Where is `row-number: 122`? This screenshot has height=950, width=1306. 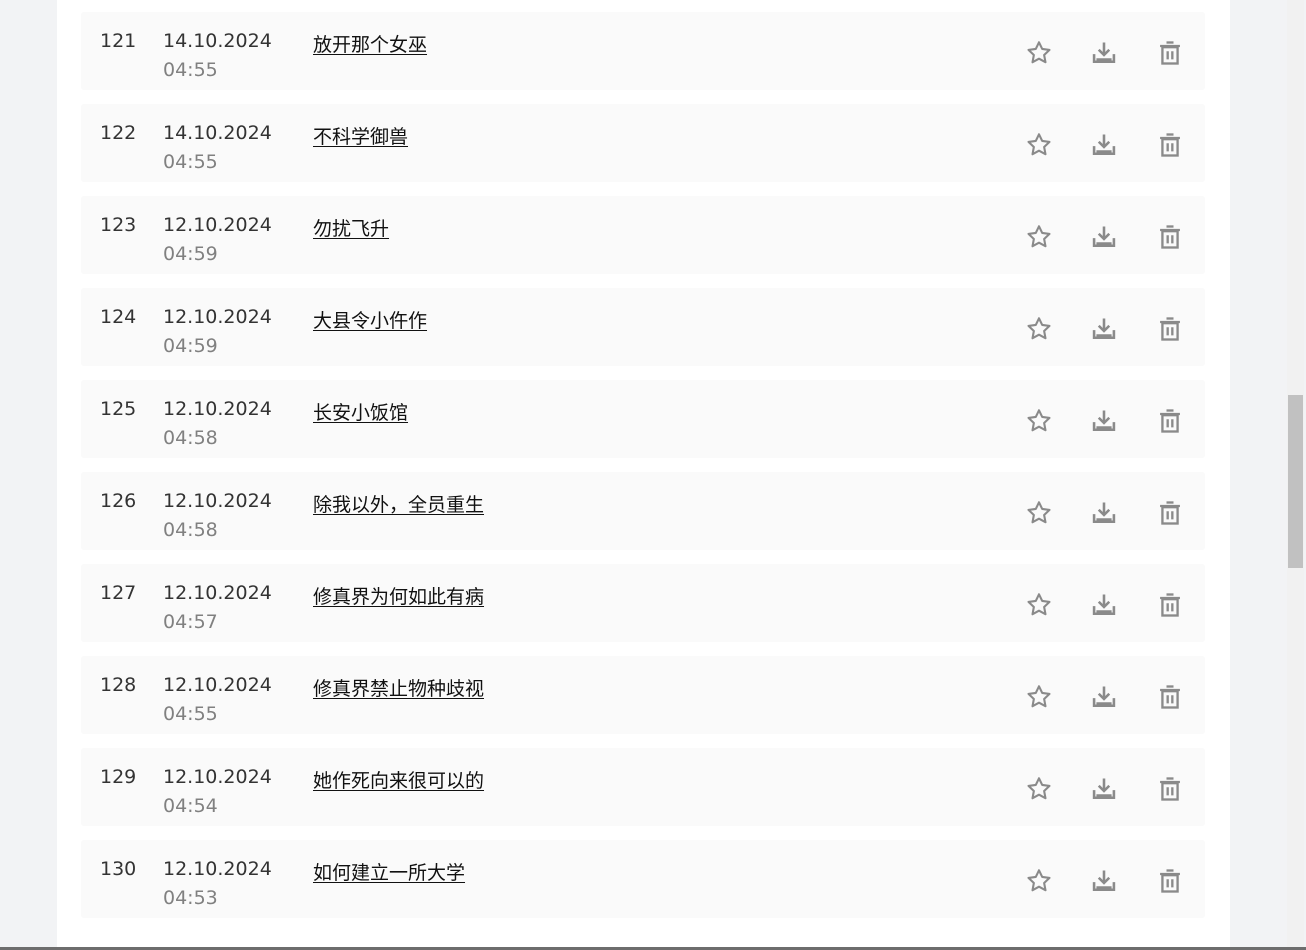
row-number: 122 is located at coordinates (118, 133).